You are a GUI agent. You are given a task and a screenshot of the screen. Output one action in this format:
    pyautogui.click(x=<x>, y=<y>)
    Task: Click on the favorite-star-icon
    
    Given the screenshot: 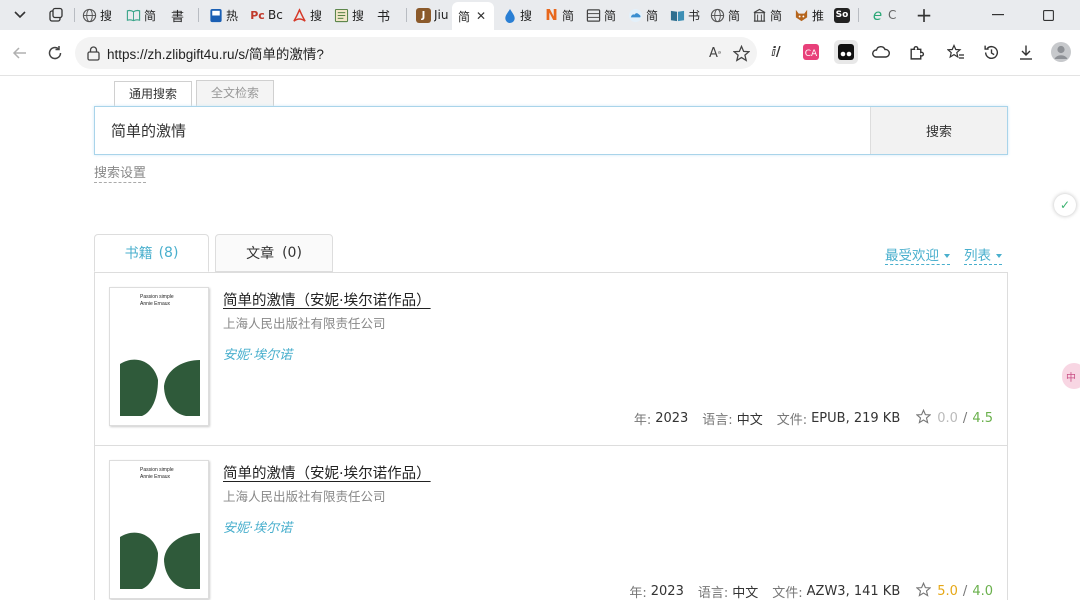 What is the action you would take?
    pyautogui.click(x=741, y=53)
    